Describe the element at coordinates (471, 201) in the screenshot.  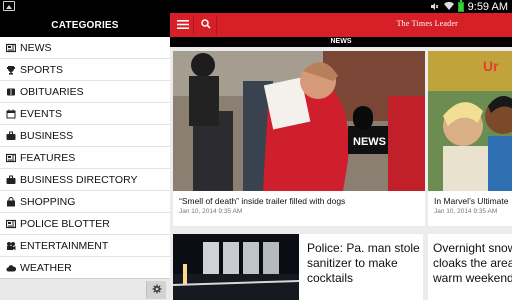
I see `article-title: In Marvel’s Ultimate` at that location.